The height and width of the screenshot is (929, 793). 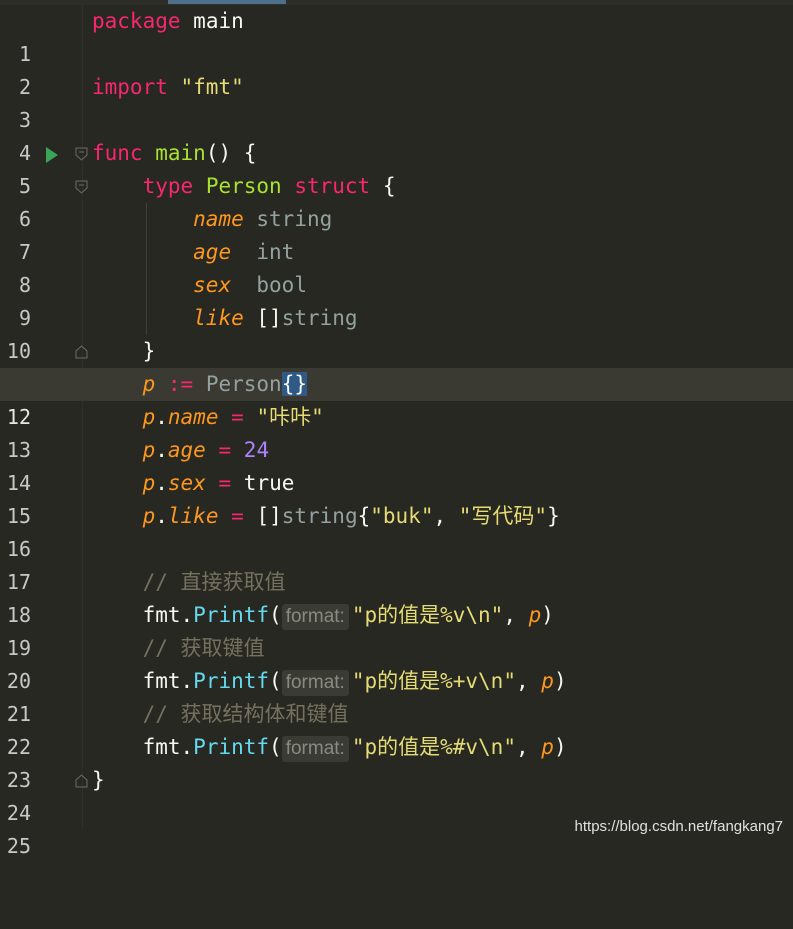 What do you see at coordinates (396, 35) in the screenshot?
I see `code-line-1: 1 package main` at bounding box center [396, 35].